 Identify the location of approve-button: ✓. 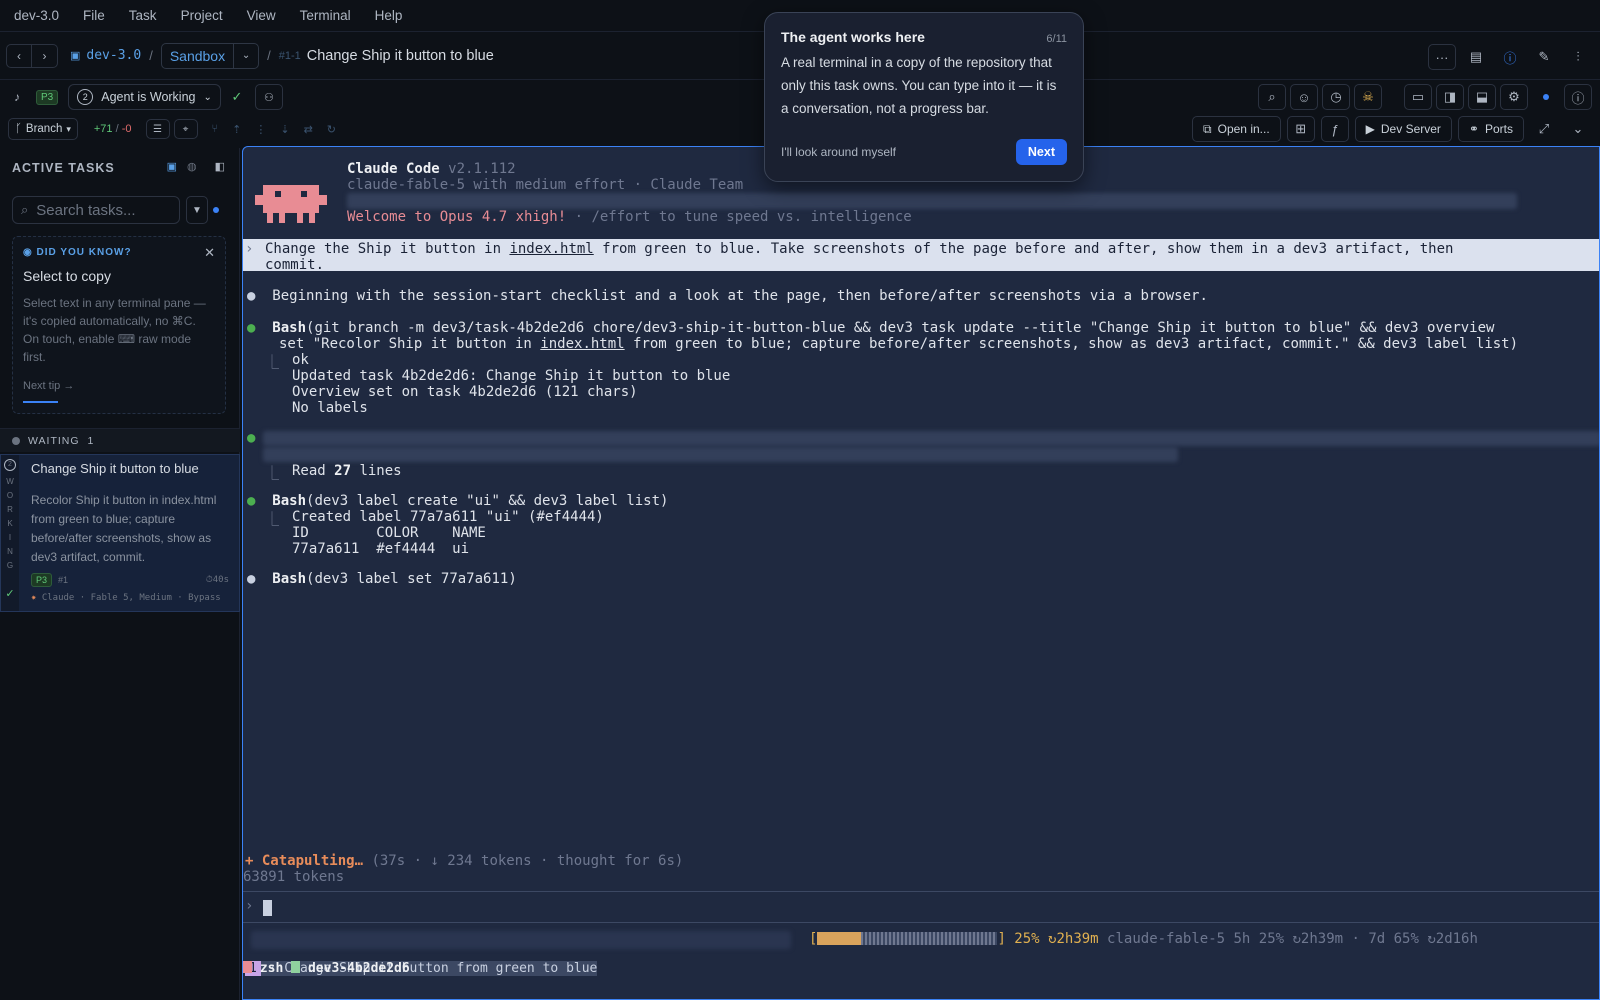
(237, 97).